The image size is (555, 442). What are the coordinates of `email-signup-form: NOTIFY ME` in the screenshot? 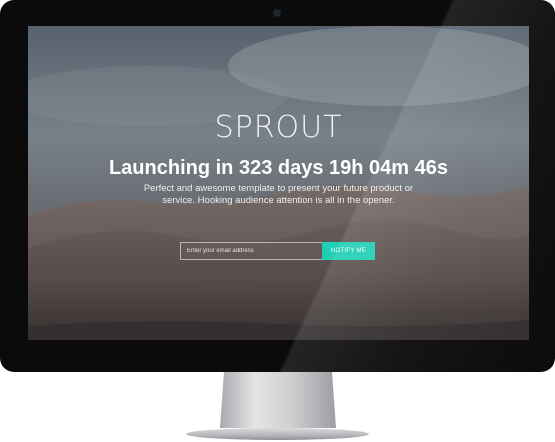 It's located at (277, 251).